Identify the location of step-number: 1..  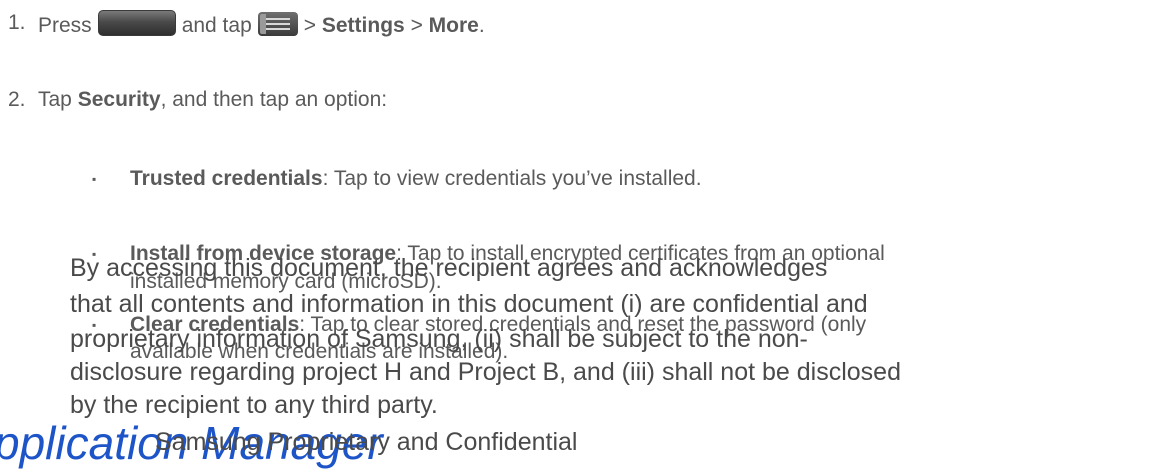
(17, 22).